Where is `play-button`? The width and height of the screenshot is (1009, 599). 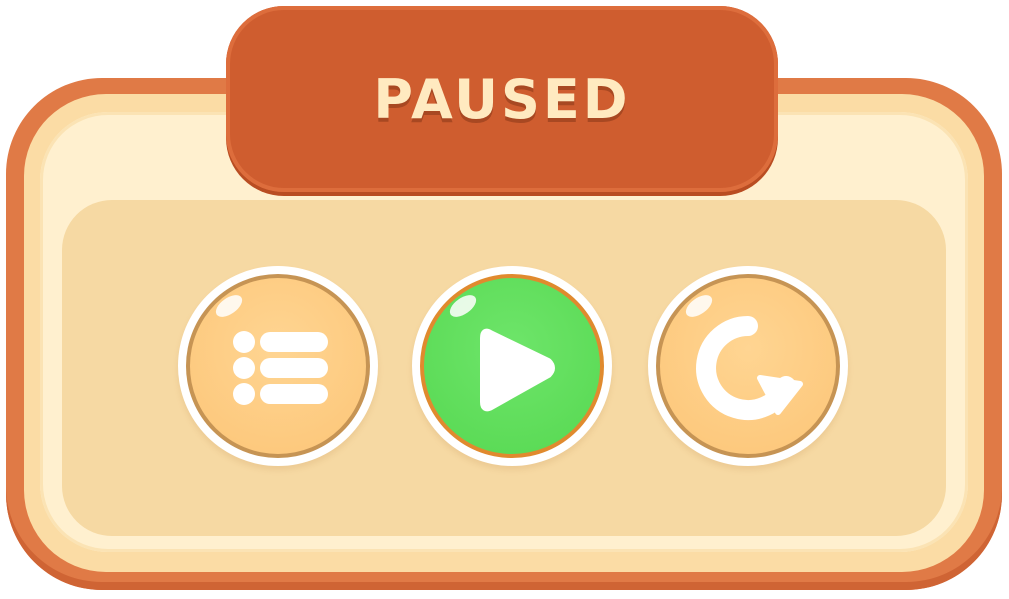 play-button is located at coordinates (512, 366).